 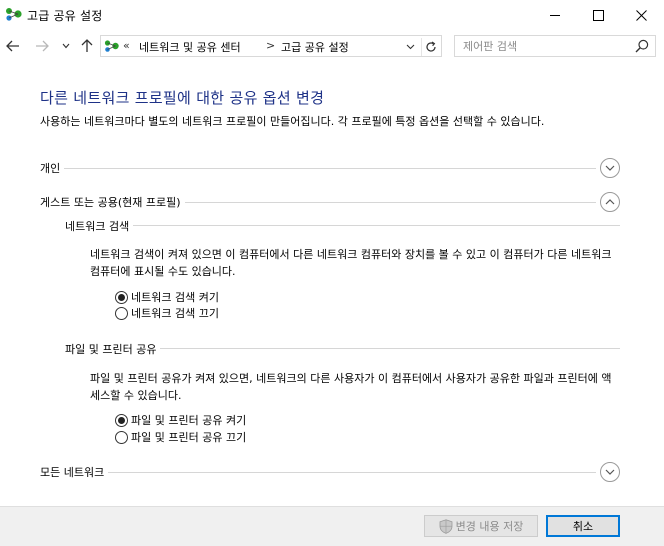 I want to click on address-dropdown-button, so click(x=410, y=47).